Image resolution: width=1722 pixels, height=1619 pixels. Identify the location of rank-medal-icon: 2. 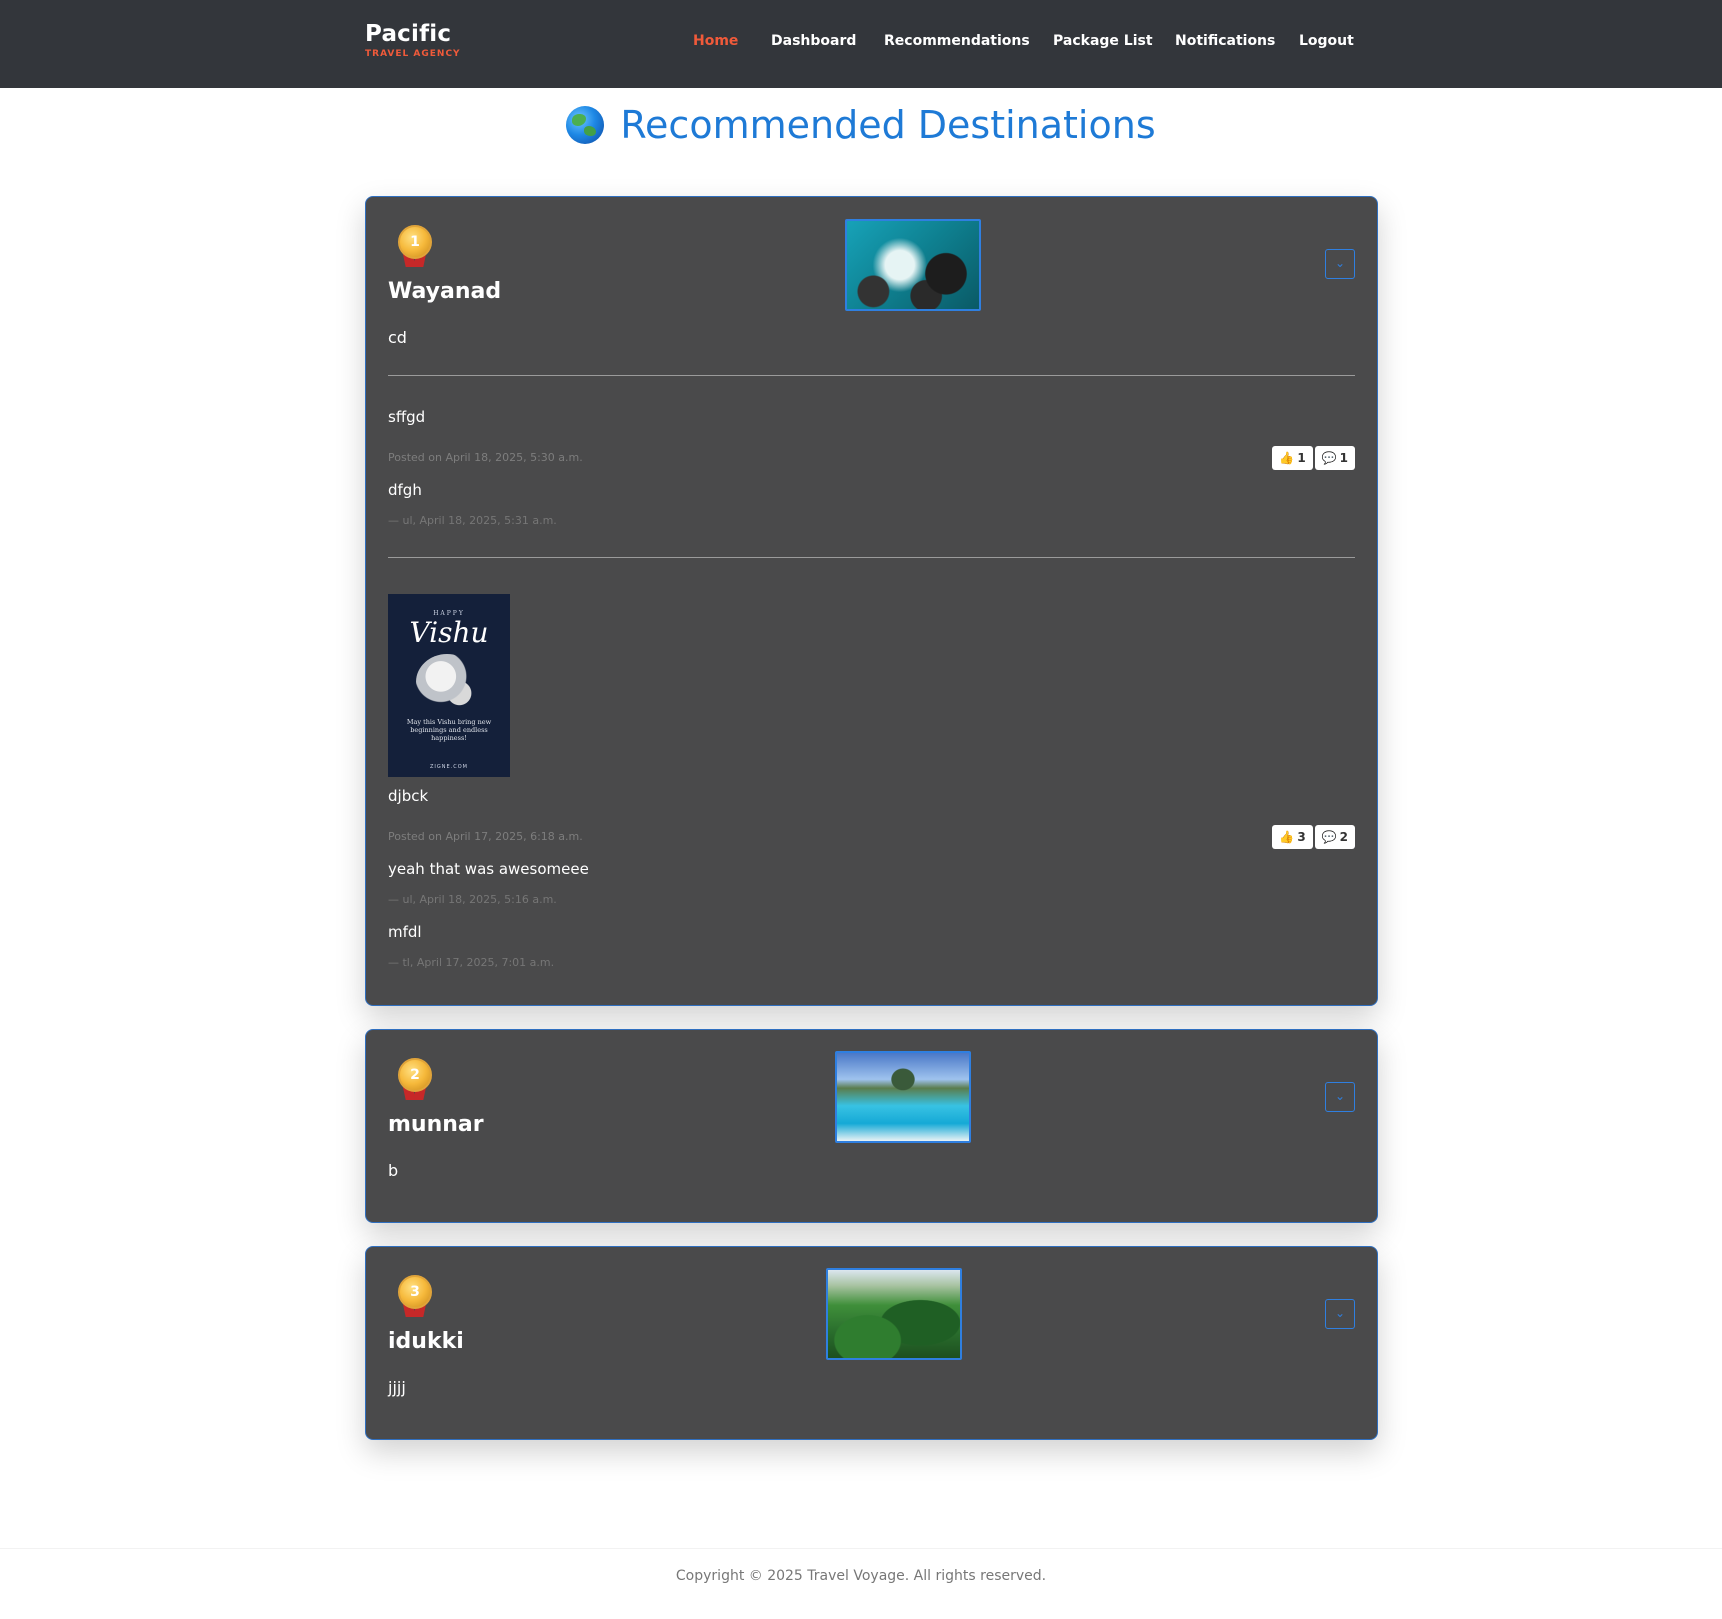
(415, 1080).